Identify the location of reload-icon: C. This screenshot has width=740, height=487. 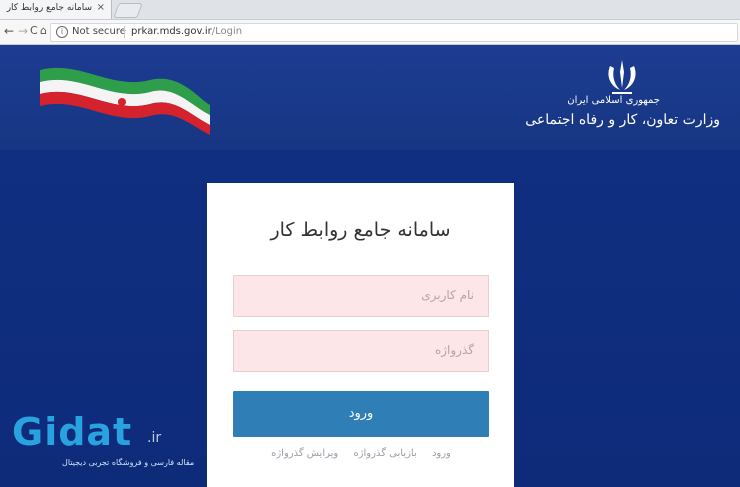
(34, 30).